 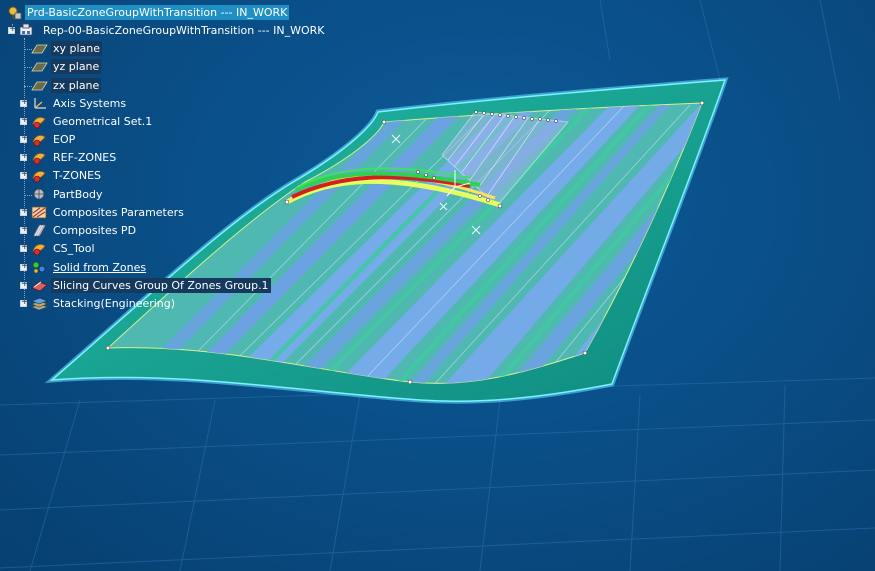 What do you see at coordinates (130, 139) in the screenshot?
I see `tree-node-eop: EOP` at bounding box center [130, 139].